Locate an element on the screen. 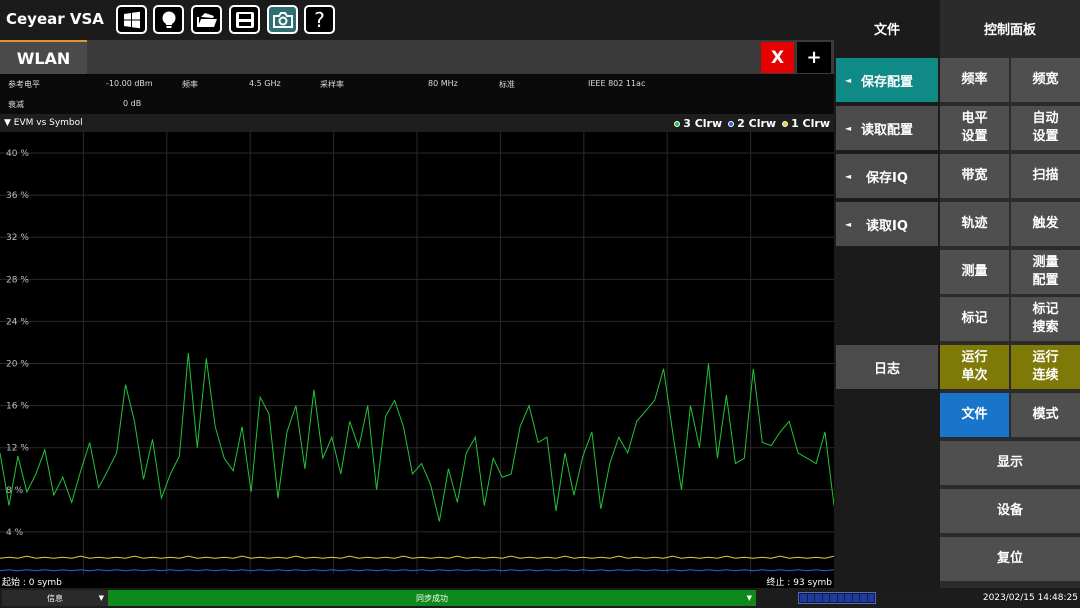  help-button: ? is located at coordinates (319, 19).